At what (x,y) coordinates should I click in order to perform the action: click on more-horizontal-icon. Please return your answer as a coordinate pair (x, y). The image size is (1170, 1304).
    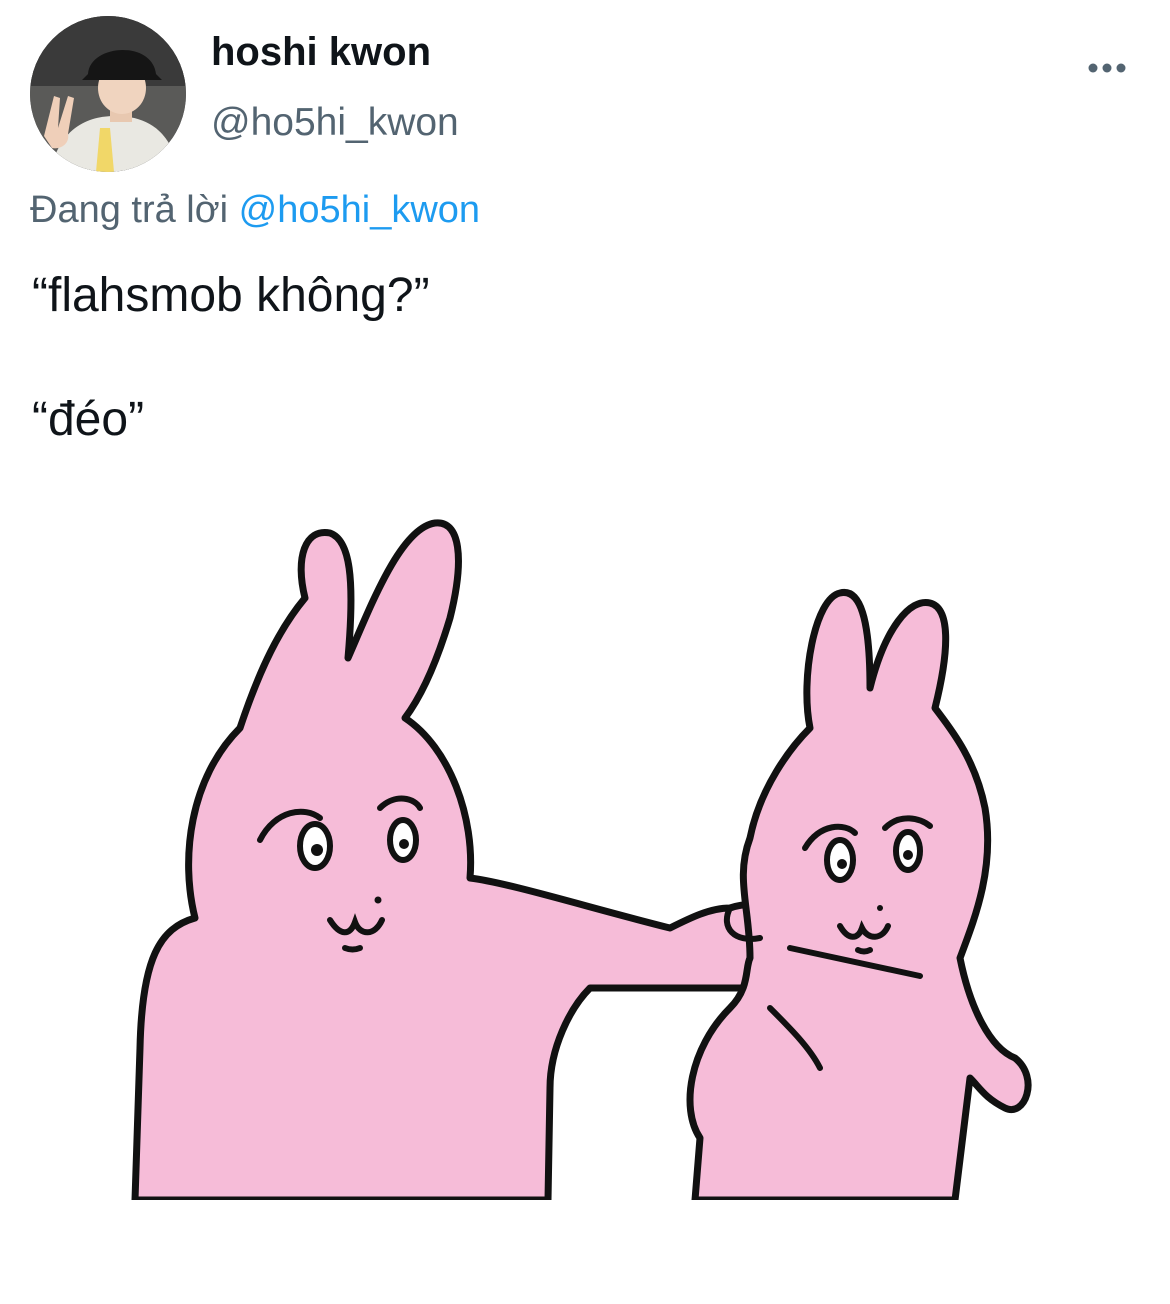
    Looking at the image, I should click on (1107, 68).